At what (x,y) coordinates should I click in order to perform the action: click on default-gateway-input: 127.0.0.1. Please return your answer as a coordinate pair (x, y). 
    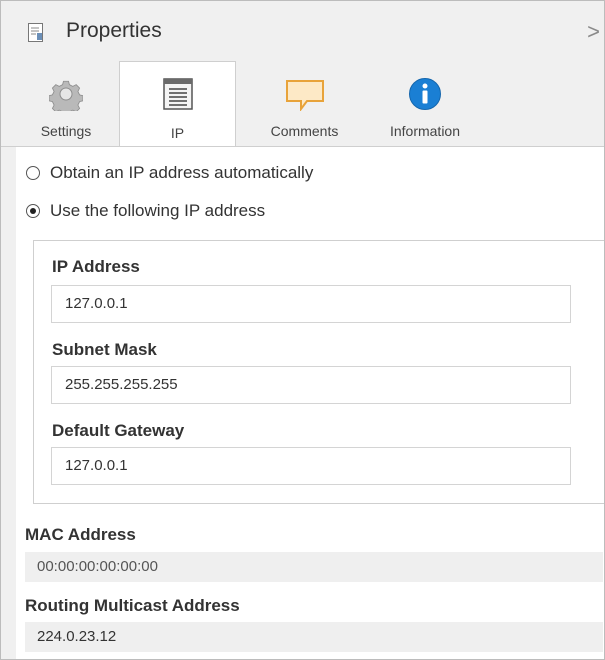
    Looking at the image, I should click on (311, 466).